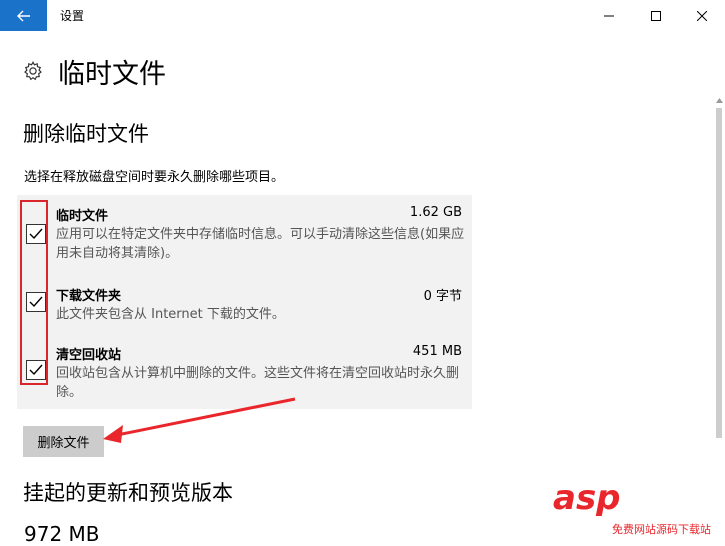 The width and height of the screenshot is (725, 546). Describe the element at coordinates (244, 305) in the screenshot. I see `list-item-downloads: 下载文件夹 0 字节 此文件夹包含从 Internet 下载的文件。` at that location.